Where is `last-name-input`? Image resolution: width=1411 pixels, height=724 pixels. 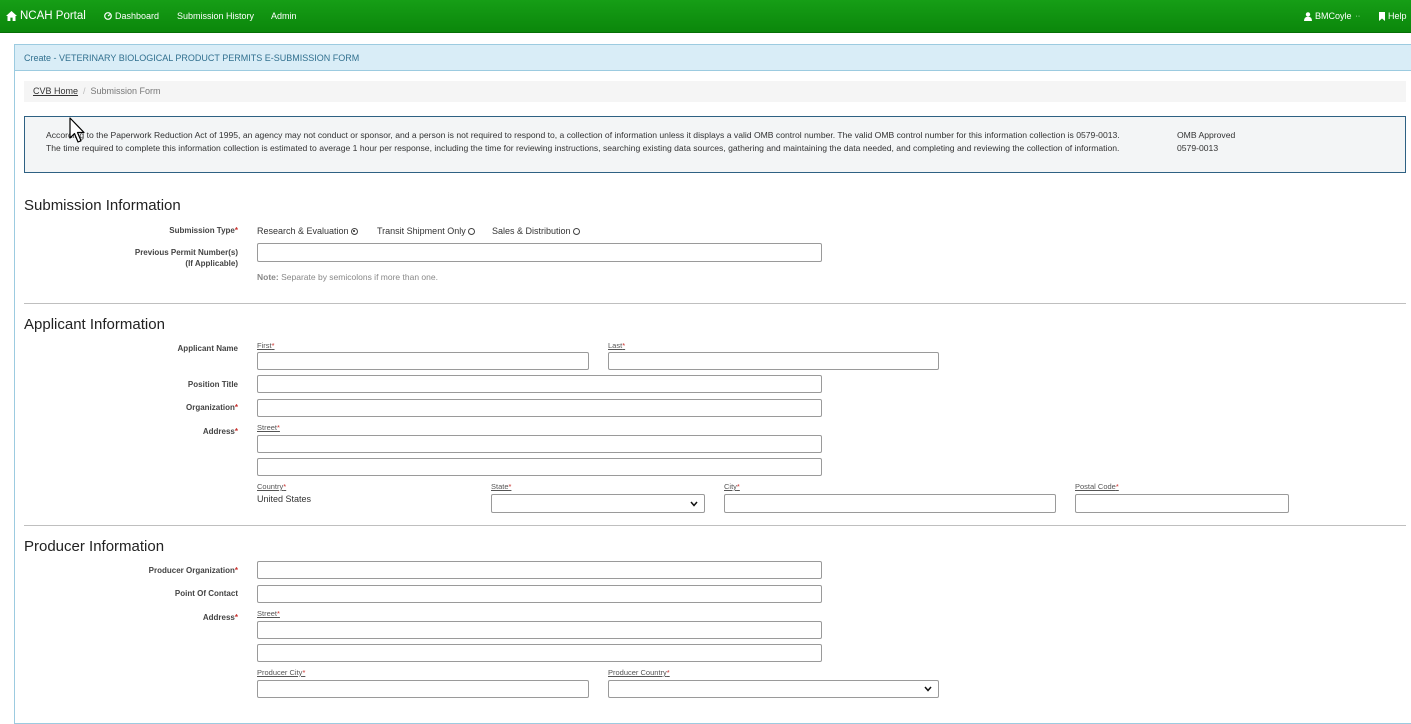
last-name-input is located at coordinates (773, 361).